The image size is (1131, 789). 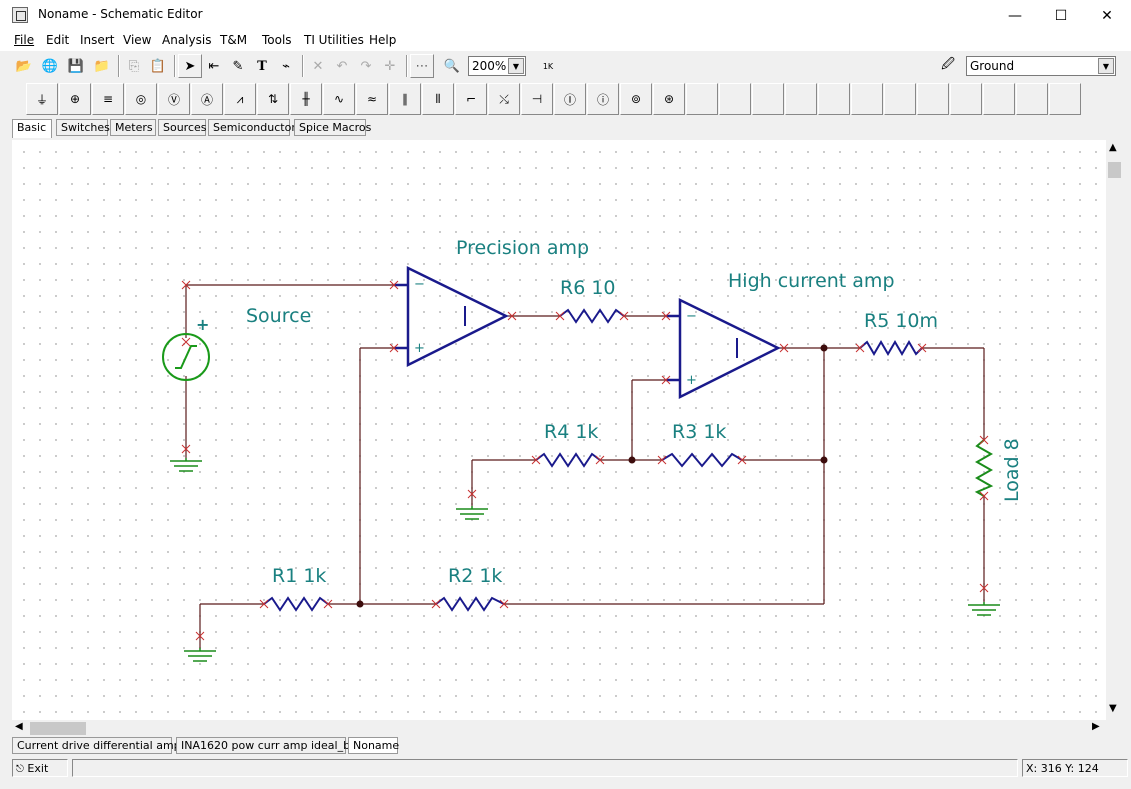 I want to click on sheet-tab-noname: Noname, so click(x=373, y=745).